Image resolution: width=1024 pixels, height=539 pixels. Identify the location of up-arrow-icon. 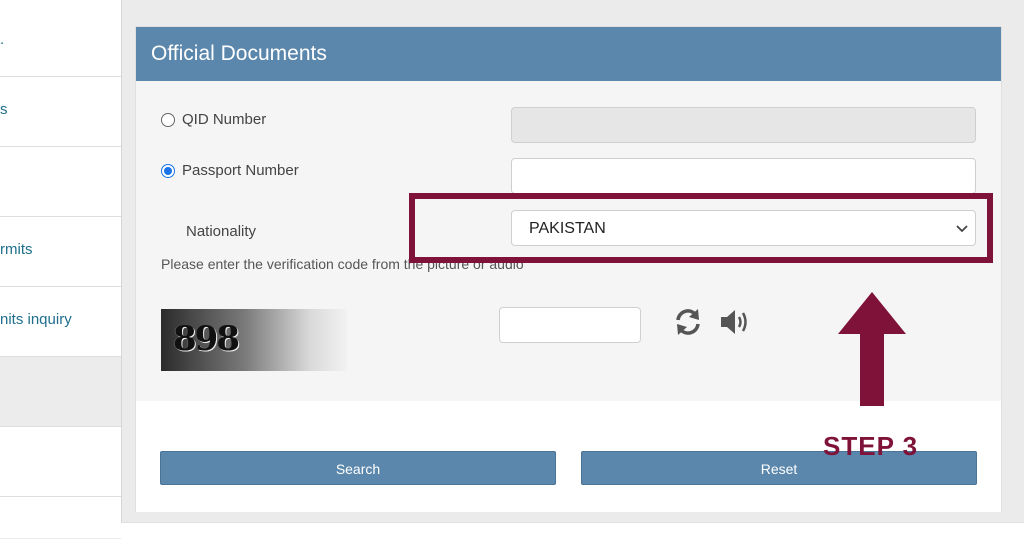
(872, 349).